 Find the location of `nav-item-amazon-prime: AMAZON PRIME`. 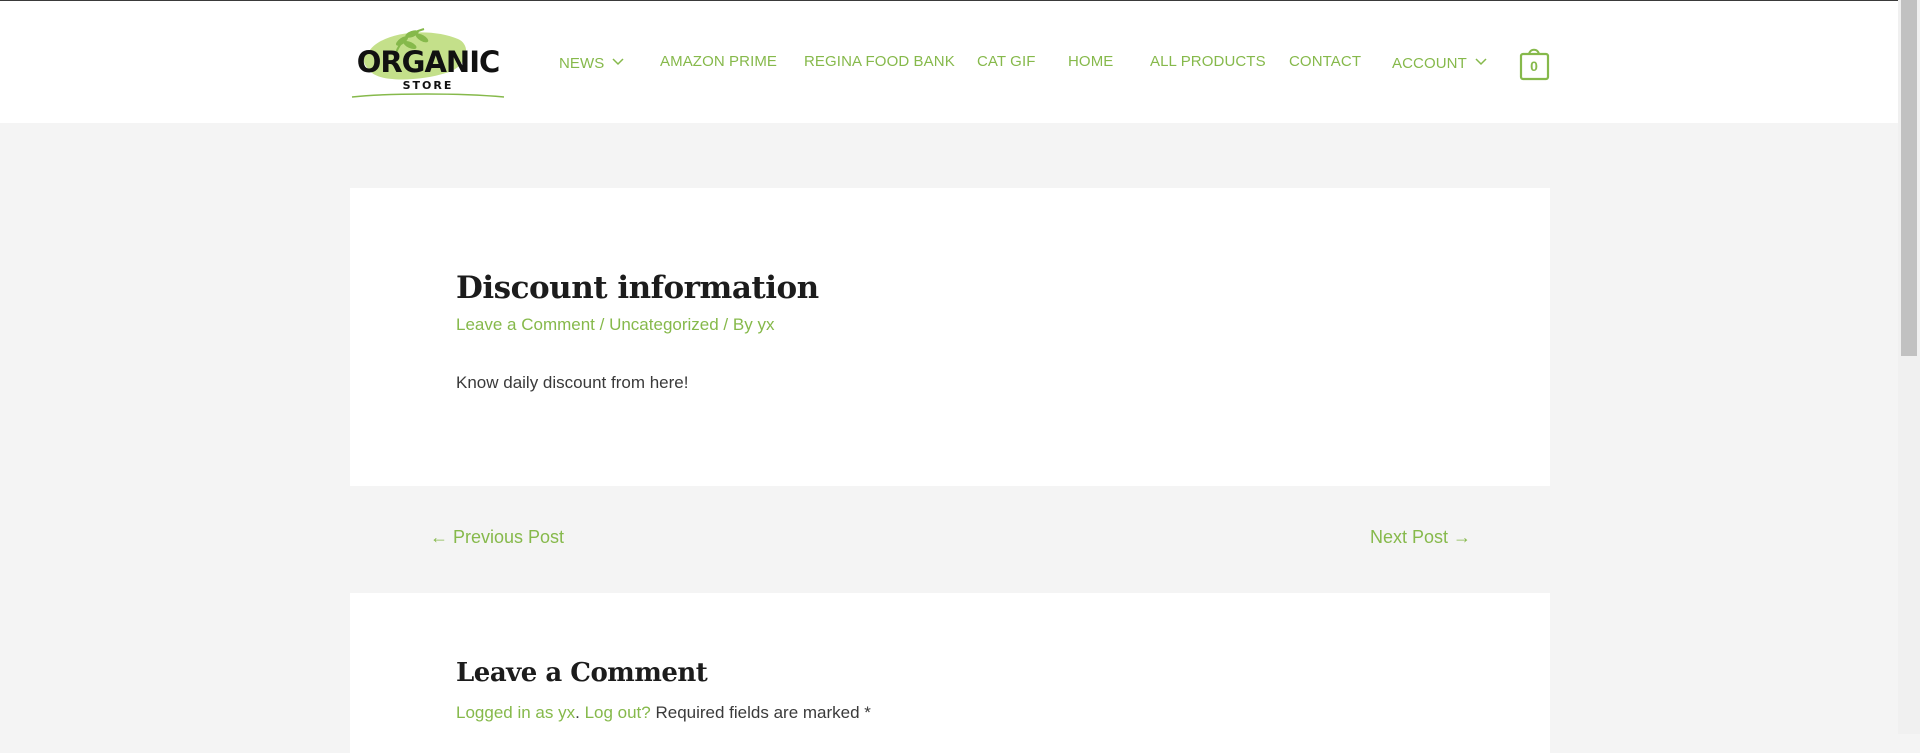

nav-item-amazon-prime: AMAZON PRIME is located at coordinates (718, 61).